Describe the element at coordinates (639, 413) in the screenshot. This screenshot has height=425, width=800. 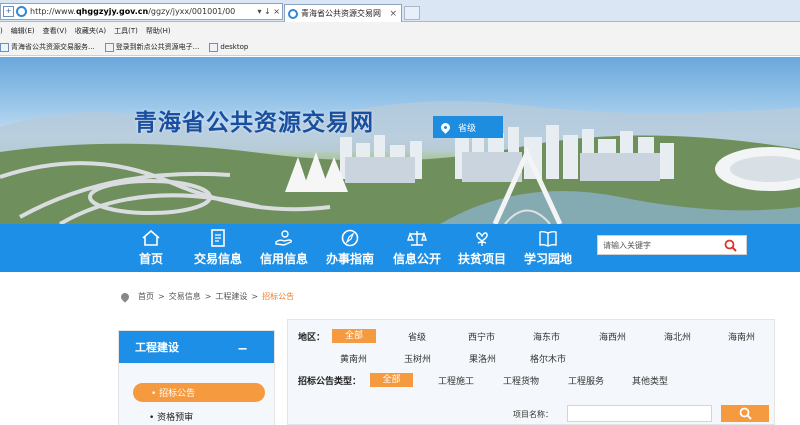
I see `project-name-input` at that location.